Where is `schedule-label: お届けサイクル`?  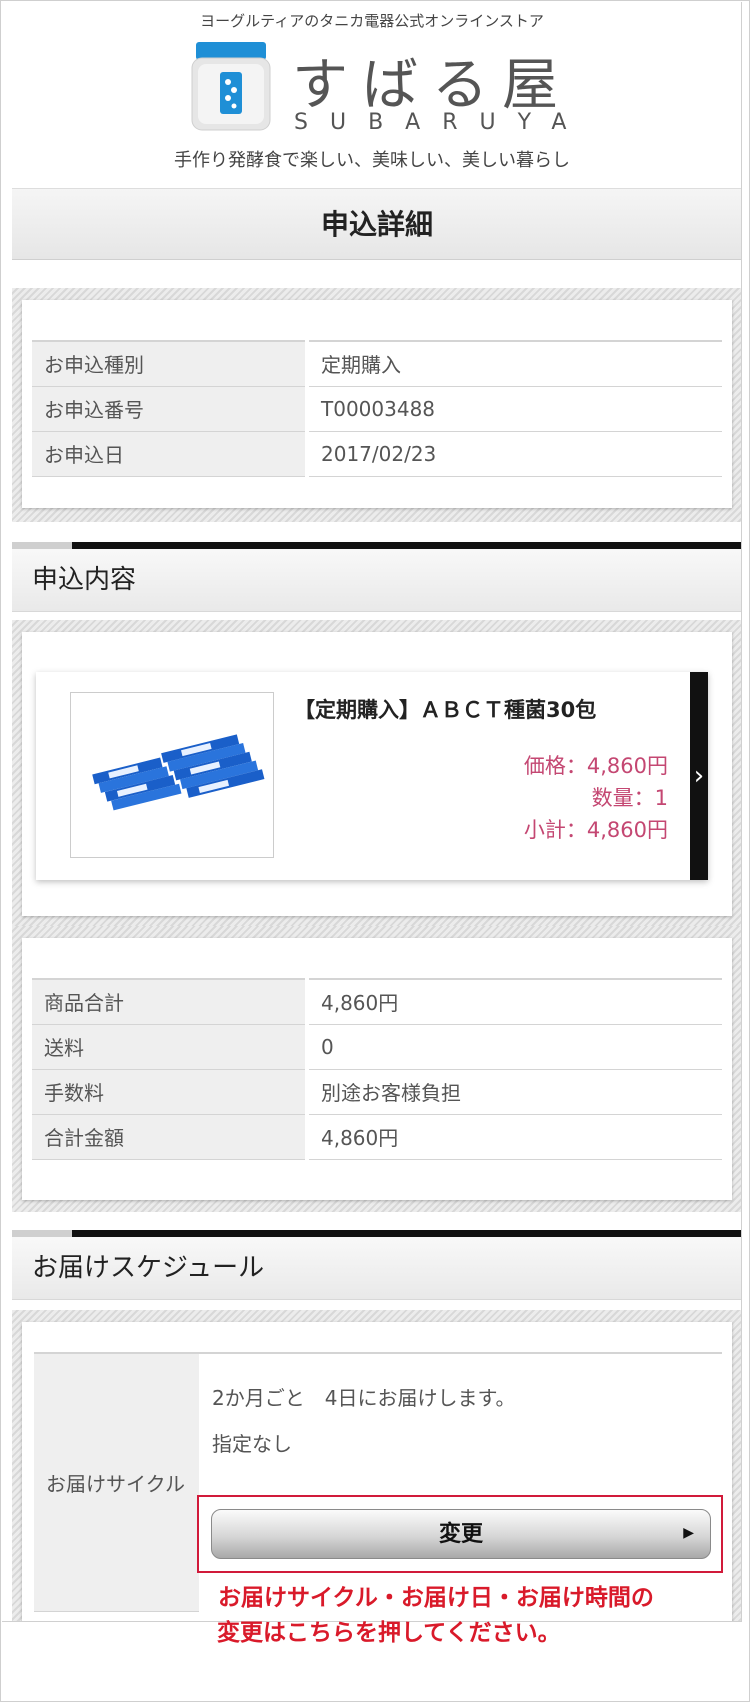
schedule-label: お届けサイクル is located at coordinates (116, 1482).